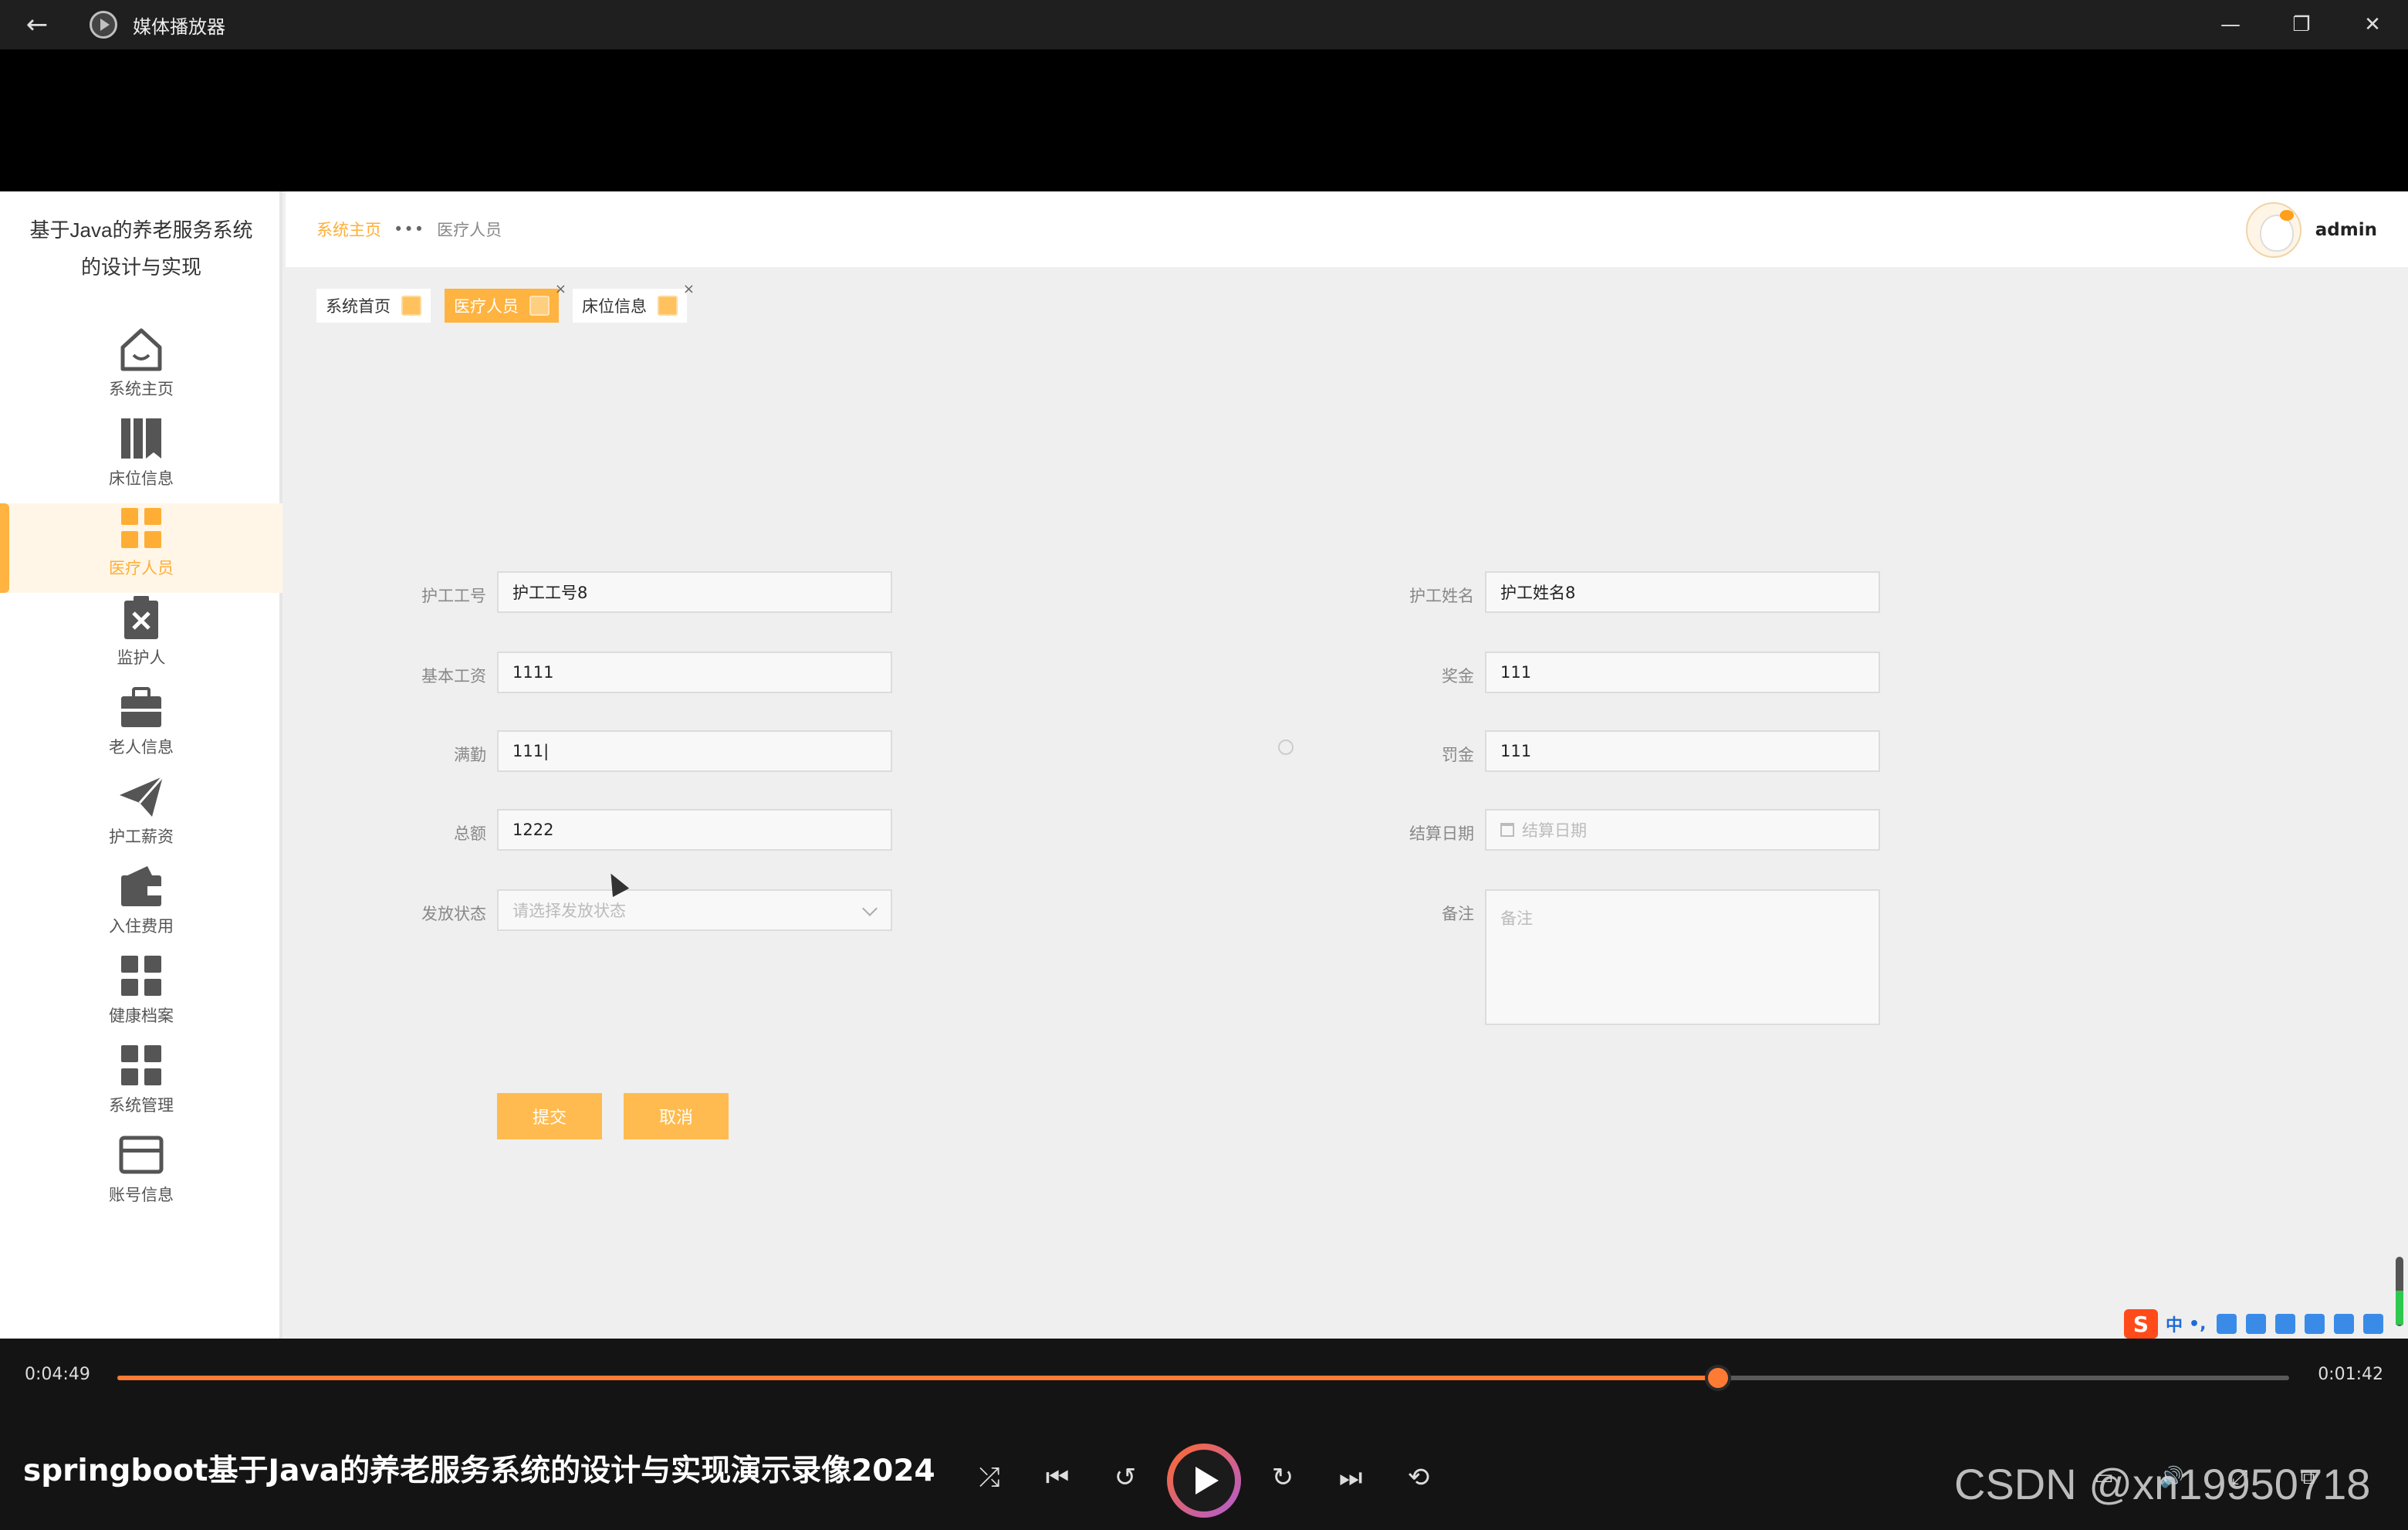 This screenshot has height=1530, width=2408. I want to click on pay-status-label: 发放状态, so click(453, 914).